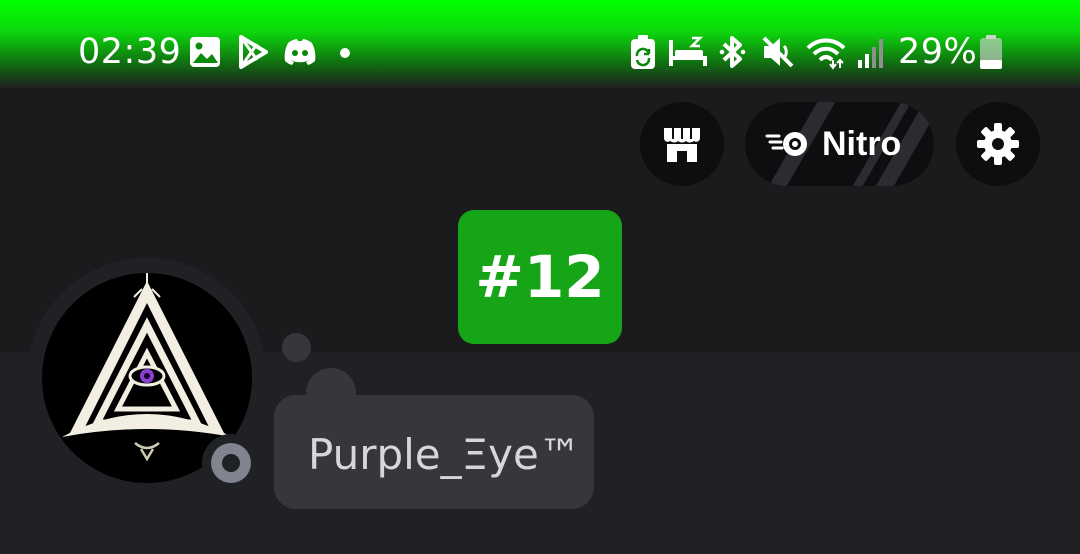  Describe the element at coordinates (870, 53) in the screenshot. I see `signal-icon` at that location.